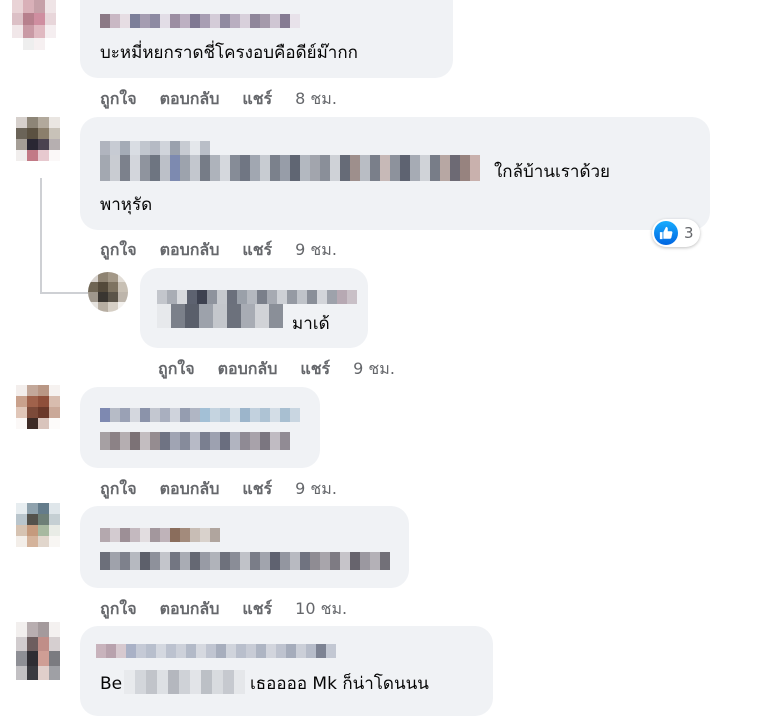 This screenshot has height=716, width=773. I want to click on reaction-summary: 3, so click(676, 233).